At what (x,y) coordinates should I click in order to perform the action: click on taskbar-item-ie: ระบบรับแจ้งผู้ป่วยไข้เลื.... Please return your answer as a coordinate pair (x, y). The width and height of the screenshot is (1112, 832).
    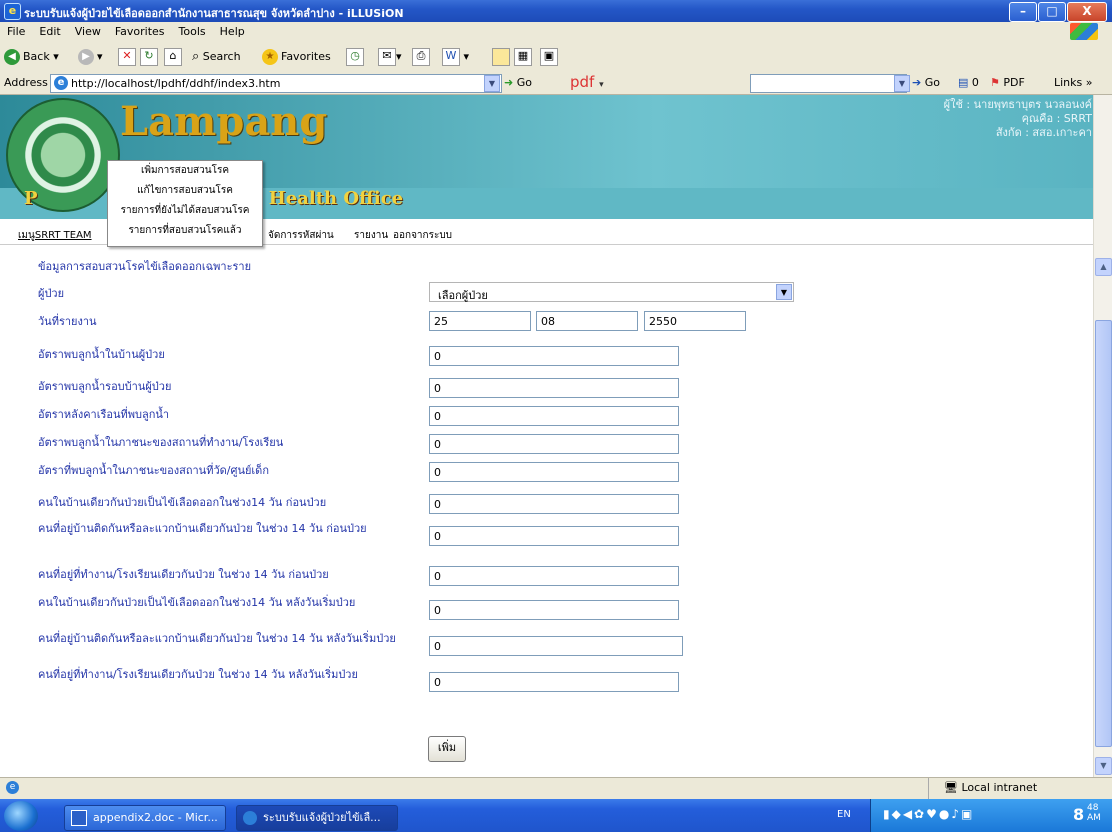
    Looking at the image, I should click on (317, 818).